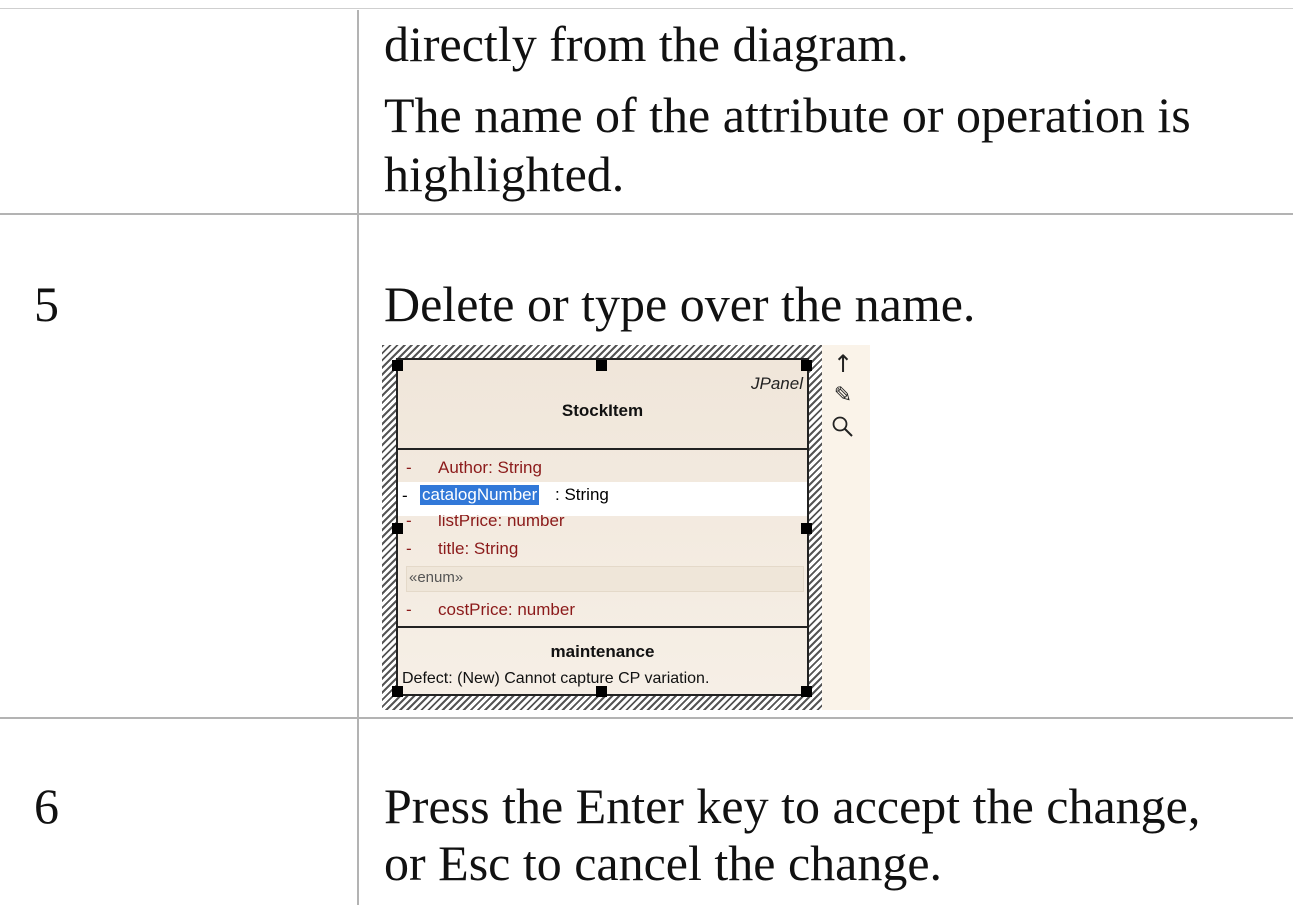  I want to click on attribute-row: - costPrice: number, so click(602, 611).